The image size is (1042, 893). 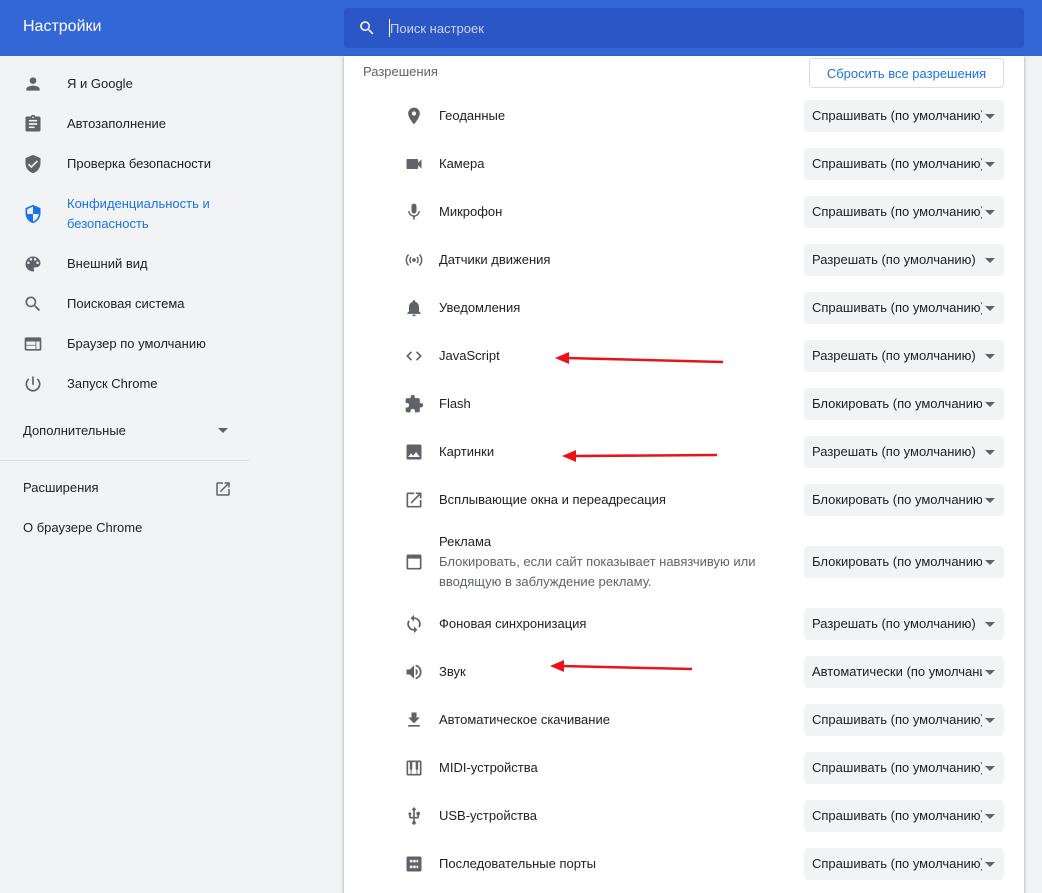 What do you see at coordinates (138, 203) in the screenshot?
I see `sidebar-item-label: Конфиденциальность и` at bounding box center [138, 203].